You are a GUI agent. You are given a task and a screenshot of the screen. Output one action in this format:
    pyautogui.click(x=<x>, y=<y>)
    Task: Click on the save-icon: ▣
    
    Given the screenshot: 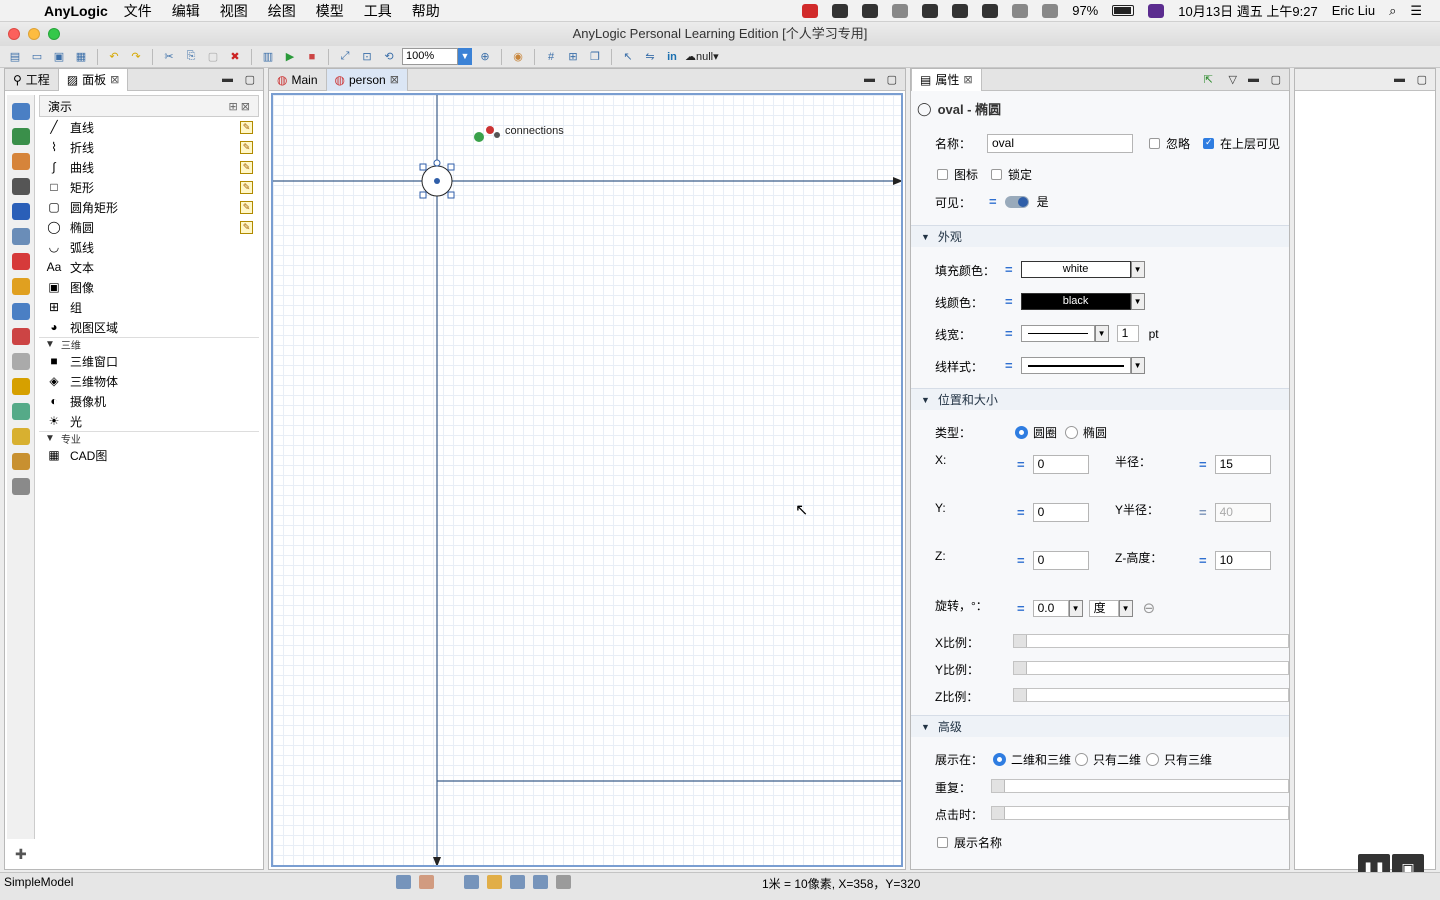 What is the action you would take?
    pyautogui.click(x=59, y=57)
    